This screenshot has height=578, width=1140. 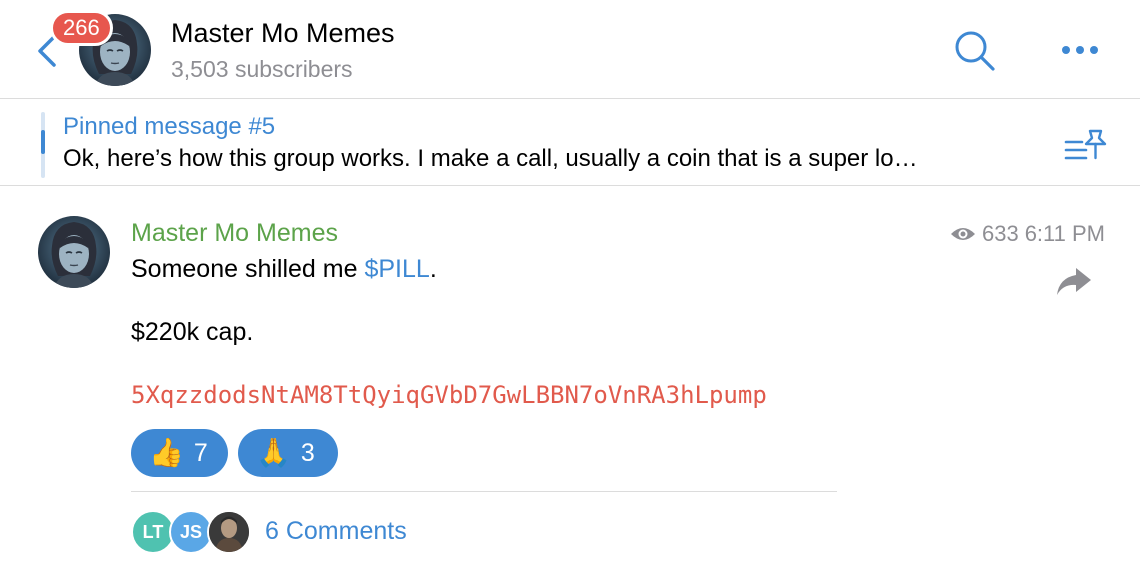 What do you see at coordinates (273, 452) in the screenshot?
I see `pray-icon: 🙏` at bounding box center [273, 452].